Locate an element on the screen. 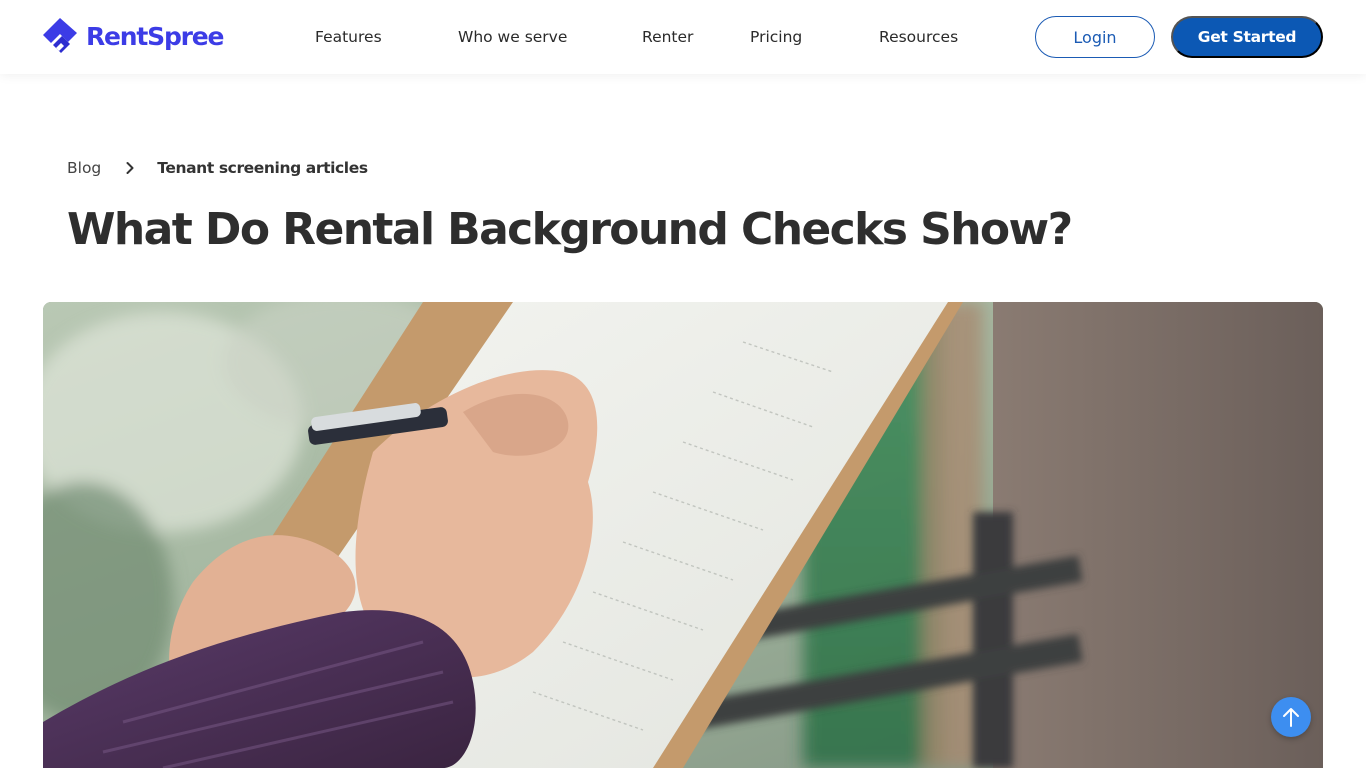 Image resolution: width=1366 pixels, height=768 pixels. nav-who-we-serve: Who we serve is located at coordinates (512, 37).